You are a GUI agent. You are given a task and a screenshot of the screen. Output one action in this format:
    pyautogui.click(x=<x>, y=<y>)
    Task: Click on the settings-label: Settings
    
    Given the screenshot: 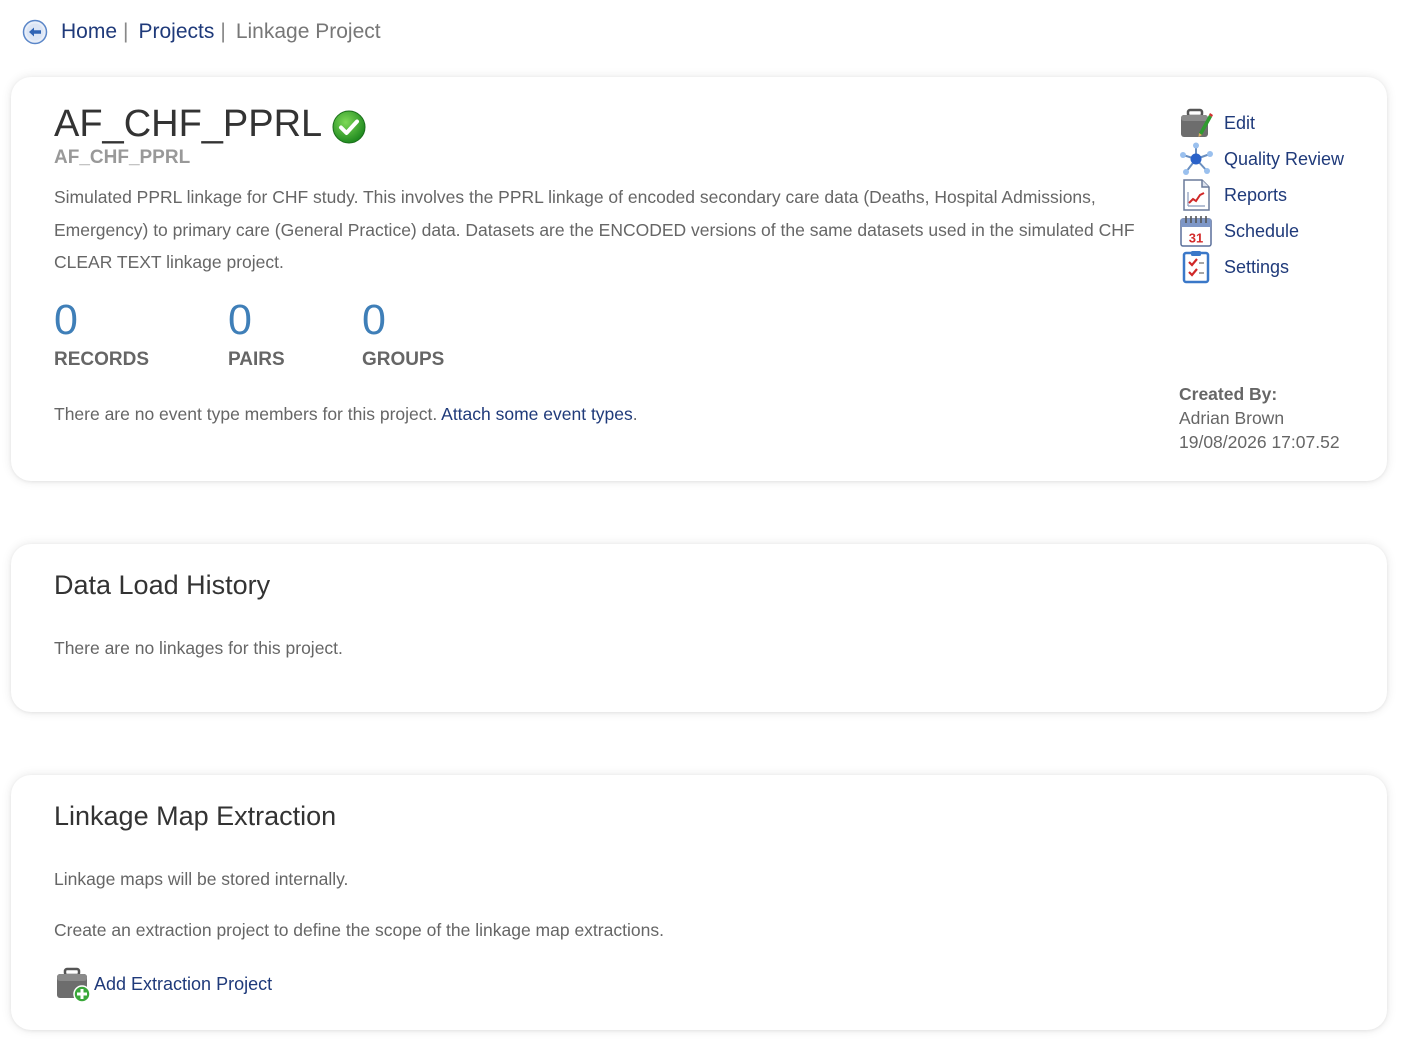 What is the action you would take?
    pyautogui.click(x=1257, y=266)
    